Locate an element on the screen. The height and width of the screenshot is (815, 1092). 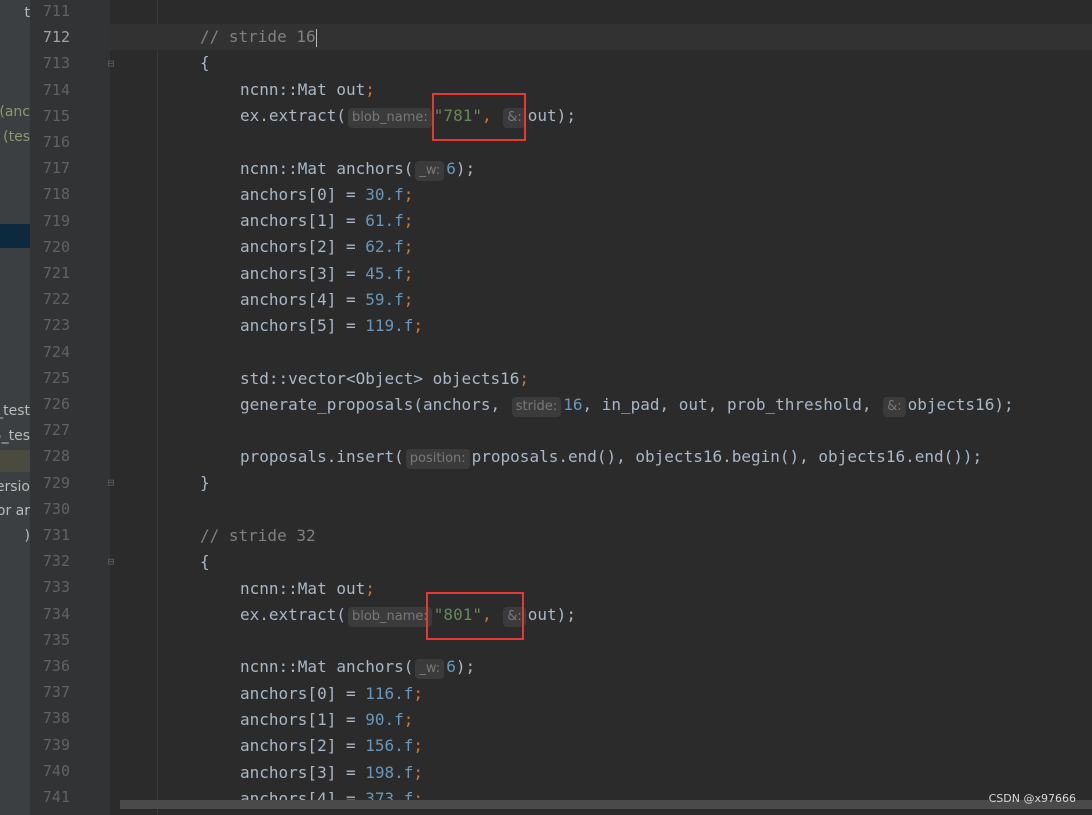
code-line-712: // stride 16 is located at coordinates (258, 37).